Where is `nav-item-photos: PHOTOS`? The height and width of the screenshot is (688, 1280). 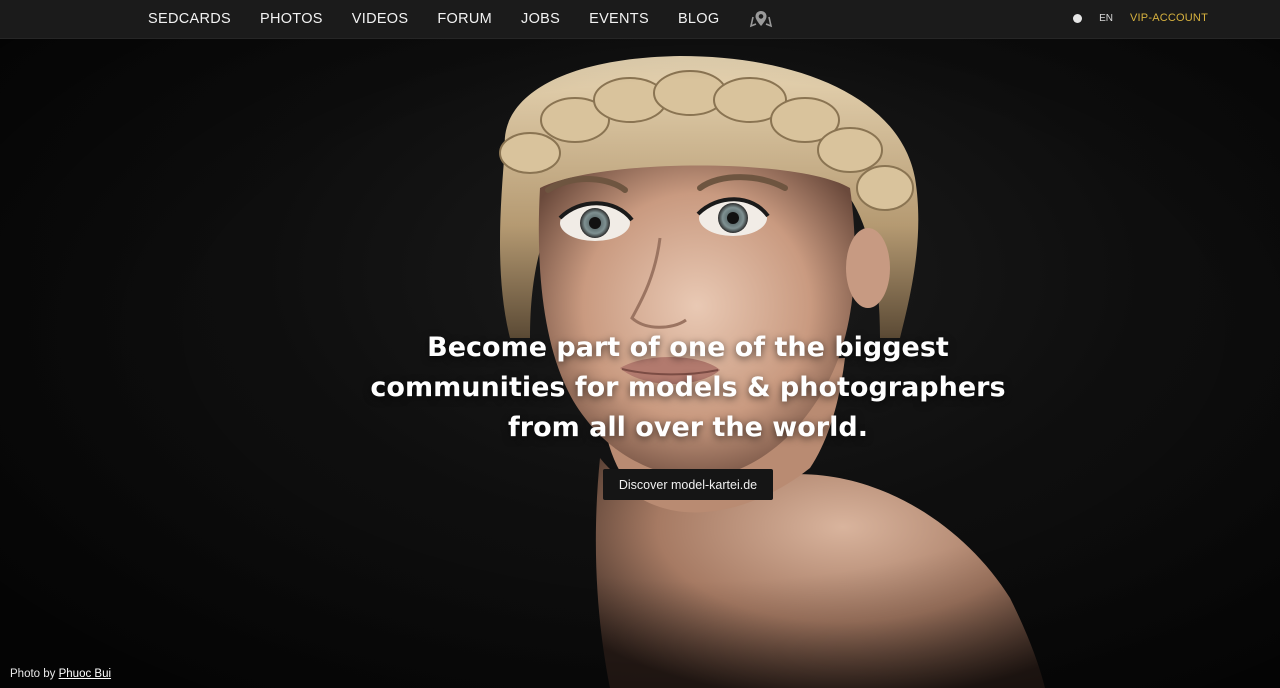 nav-item-photos: PHOTOS is located at coordinates (291, 19).